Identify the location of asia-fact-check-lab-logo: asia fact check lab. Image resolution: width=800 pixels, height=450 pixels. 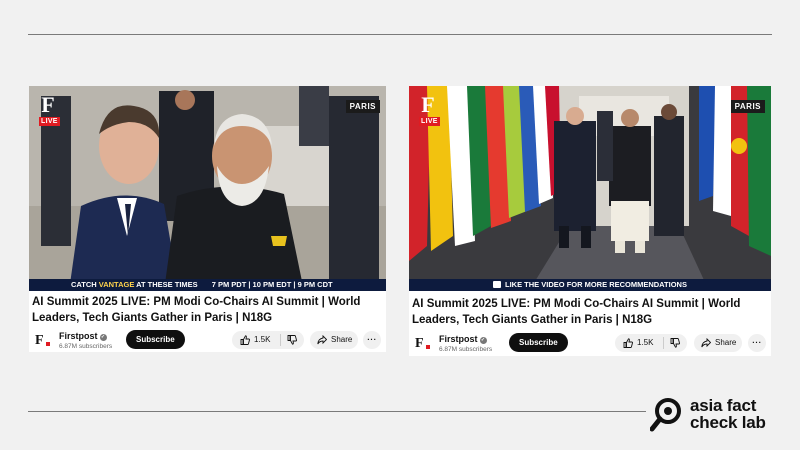
(715, 415).